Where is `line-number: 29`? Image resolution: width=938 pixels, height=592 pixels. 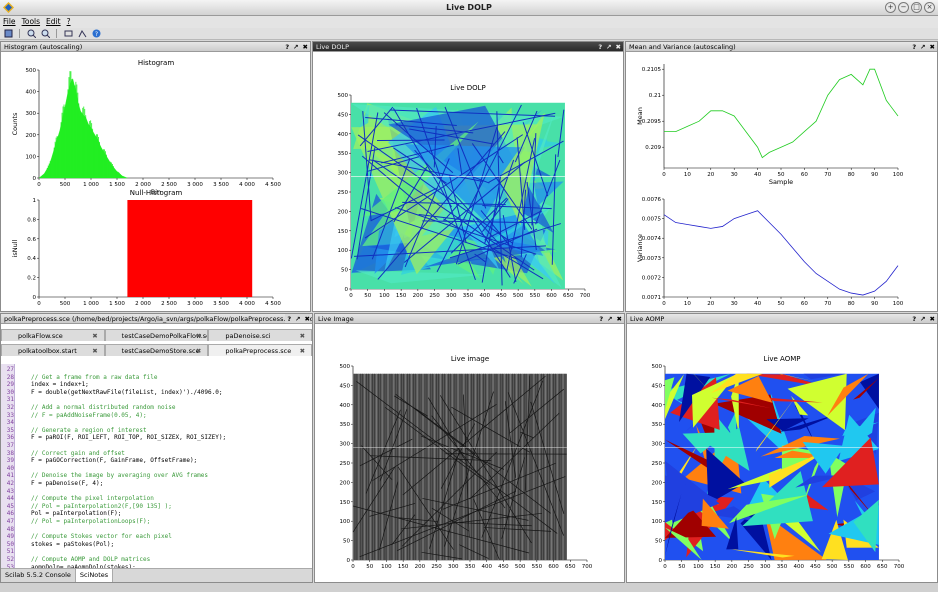
line-number: 29 is located at coordinates (10, 385).